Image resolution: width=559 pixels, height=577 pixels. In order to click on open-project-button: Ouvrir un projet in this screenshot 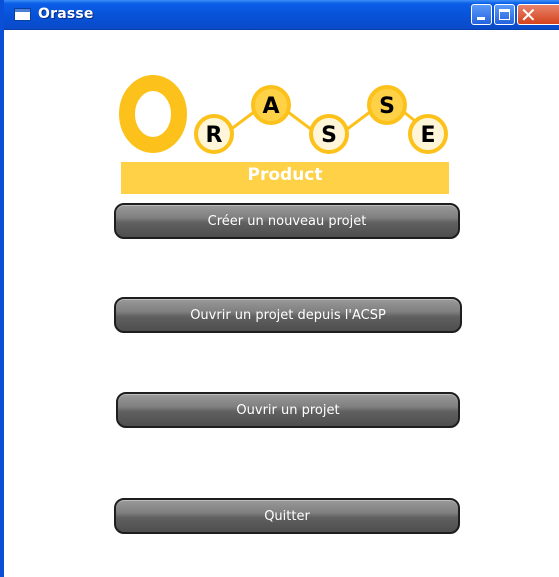, I will do `click(288, 410)`.